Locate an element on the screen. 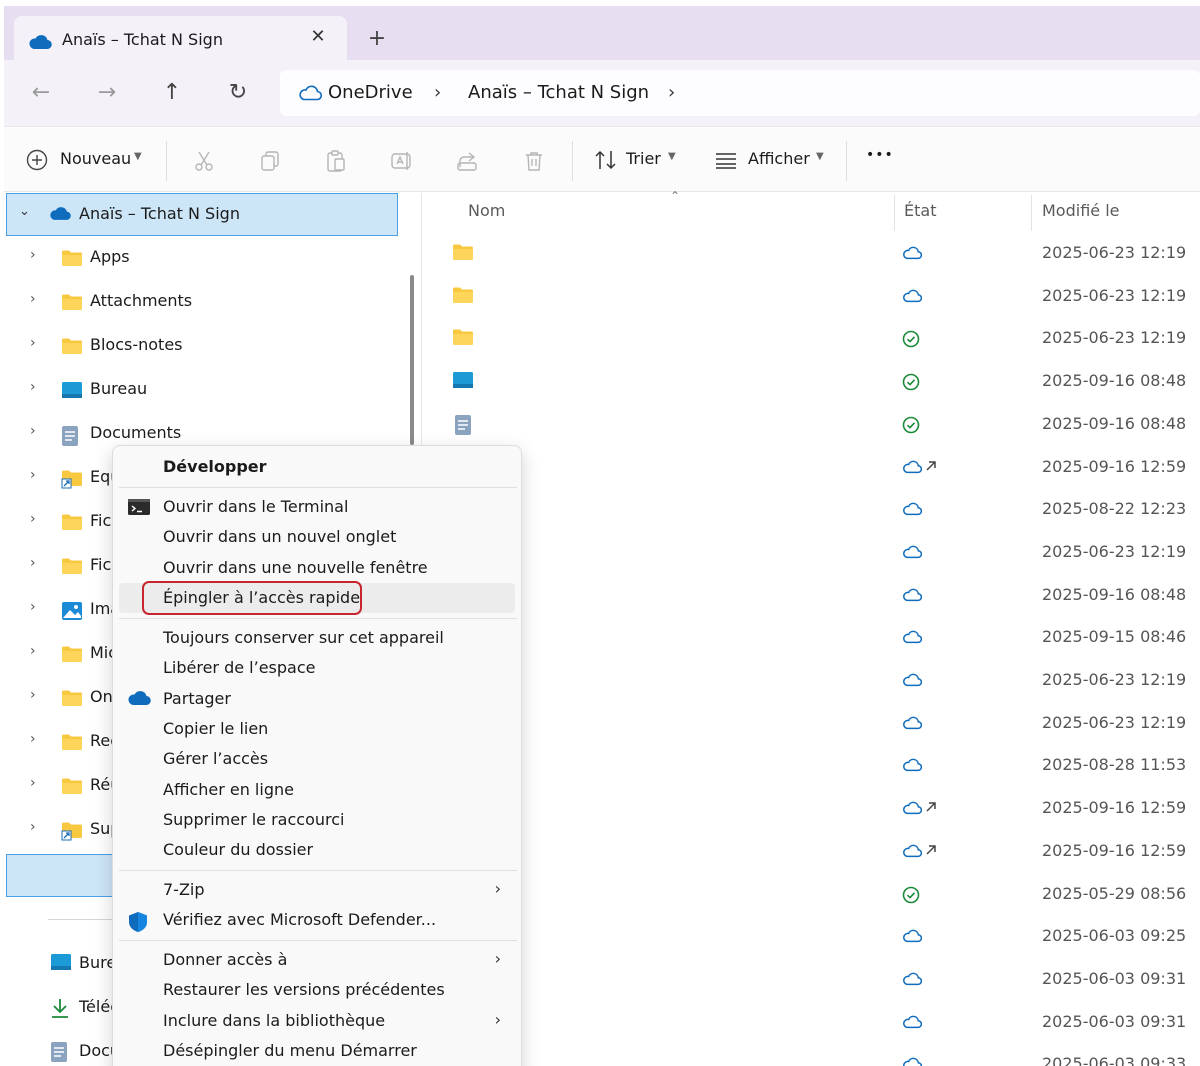 The height and width of the screenshot is (1066, 1200). close-icon: ✕ is located at coordinates (318, 38).